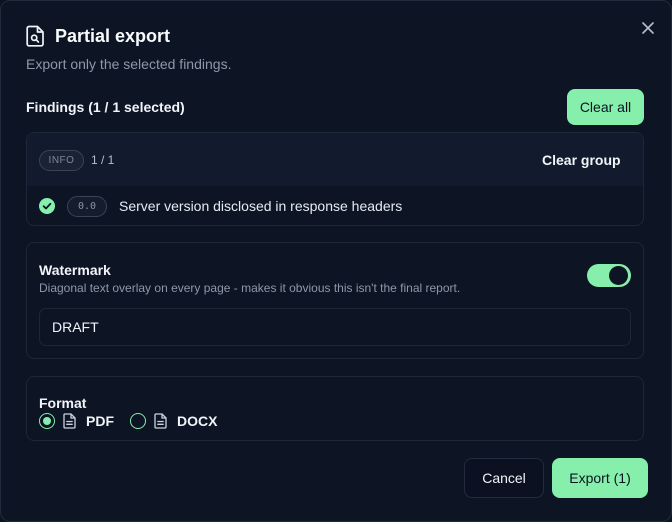 The image size is (672, 522). I want to click on format-section: Format PDF DOCX, so click(335, 408).